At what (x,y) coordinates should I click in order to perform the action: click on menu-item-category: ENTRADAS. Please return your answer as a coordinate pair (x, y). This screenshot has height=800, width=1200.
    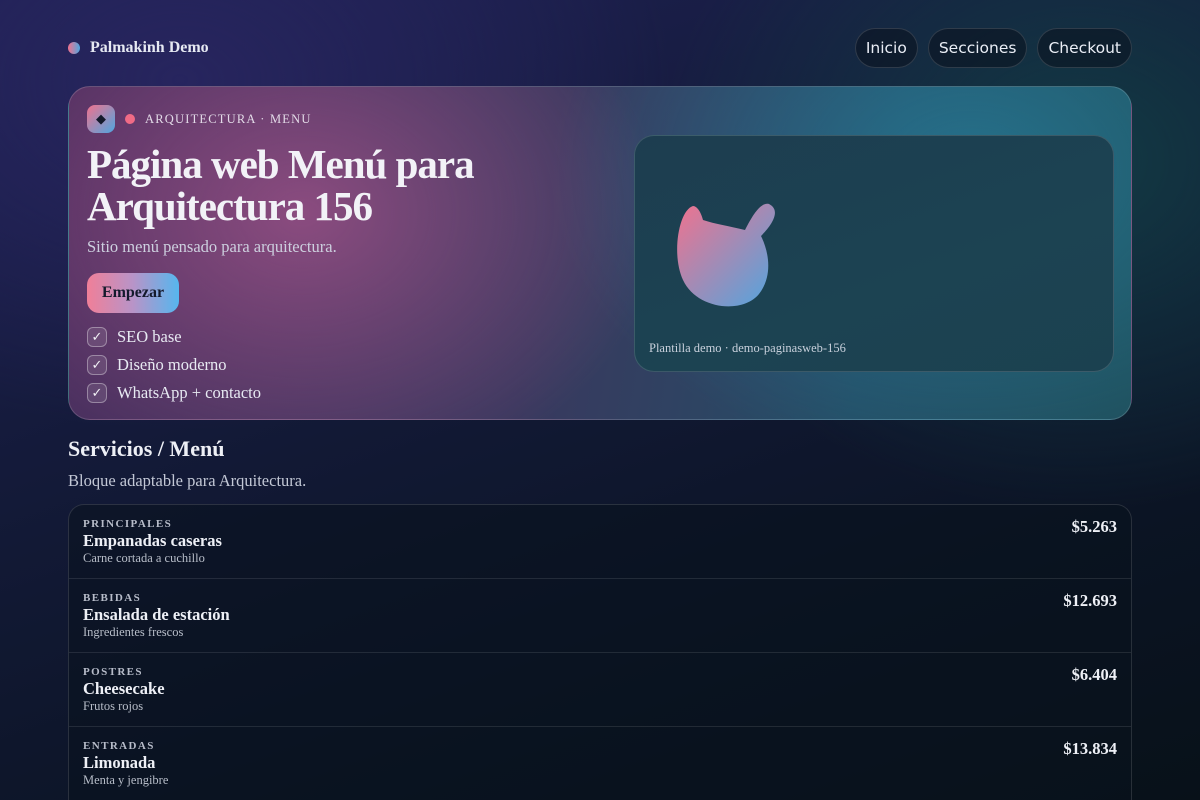
    Looking at the image, I should click on (119, 746).